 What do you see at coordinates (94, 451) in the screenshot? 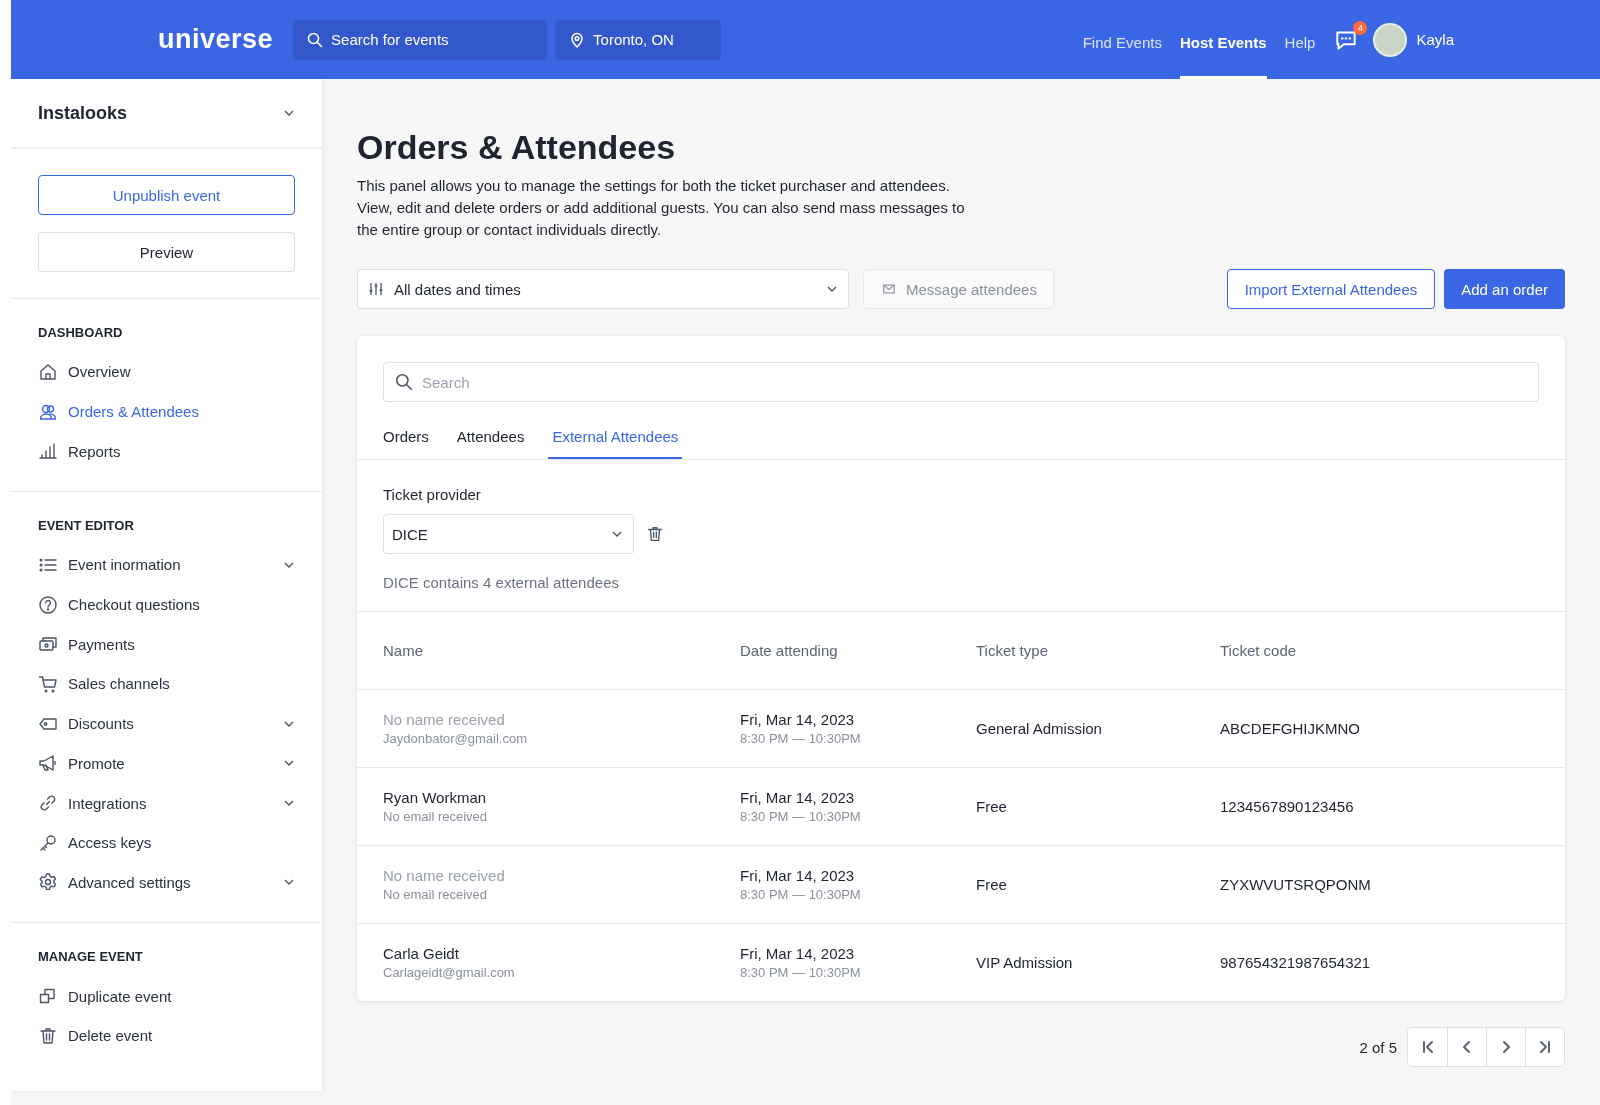
I see `sidebar-item: Reports` at bounding box center [94, 451].